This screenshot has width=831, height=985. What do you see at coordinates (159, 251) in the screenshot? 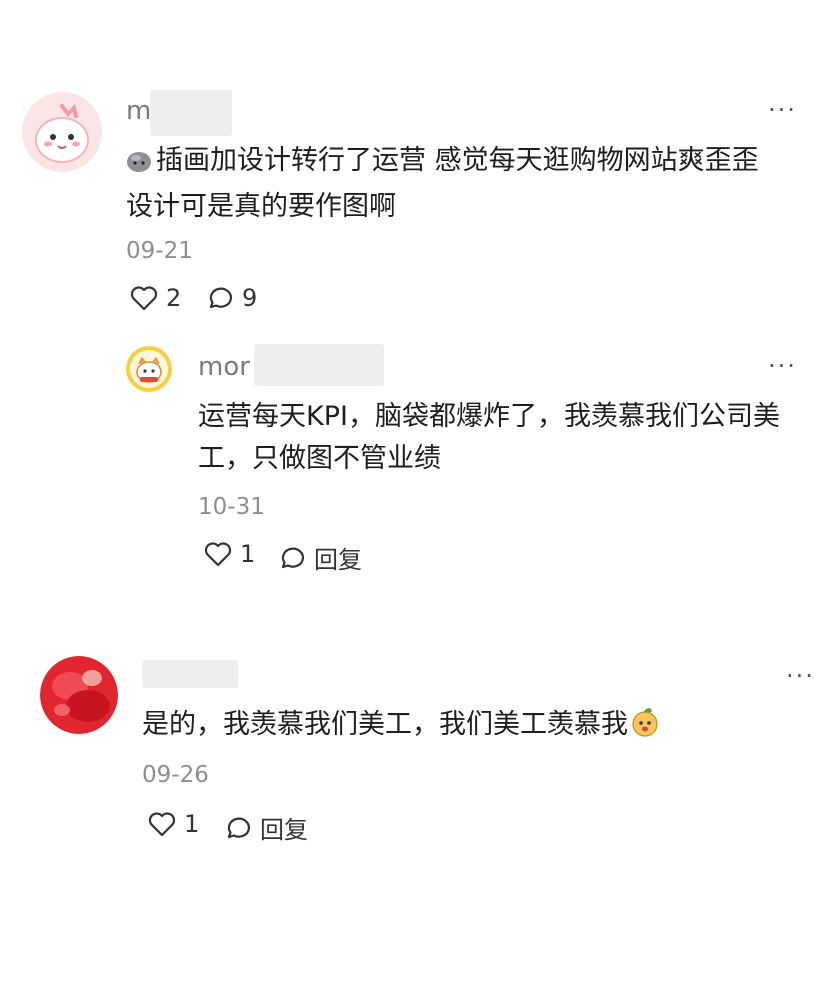
I see `comment-date: 09-21` at bounding box center [159, 251].